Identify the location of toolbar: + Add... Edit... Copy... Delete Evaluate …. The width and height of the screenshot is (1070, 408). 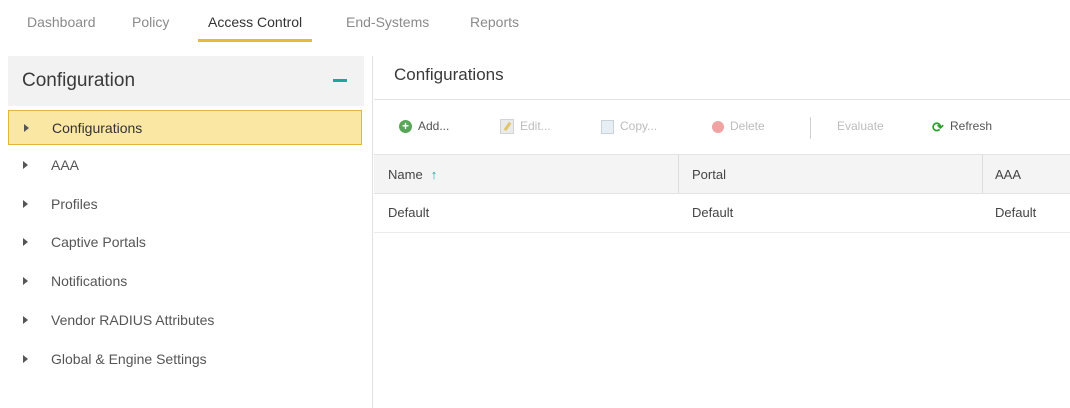
(722, 128).